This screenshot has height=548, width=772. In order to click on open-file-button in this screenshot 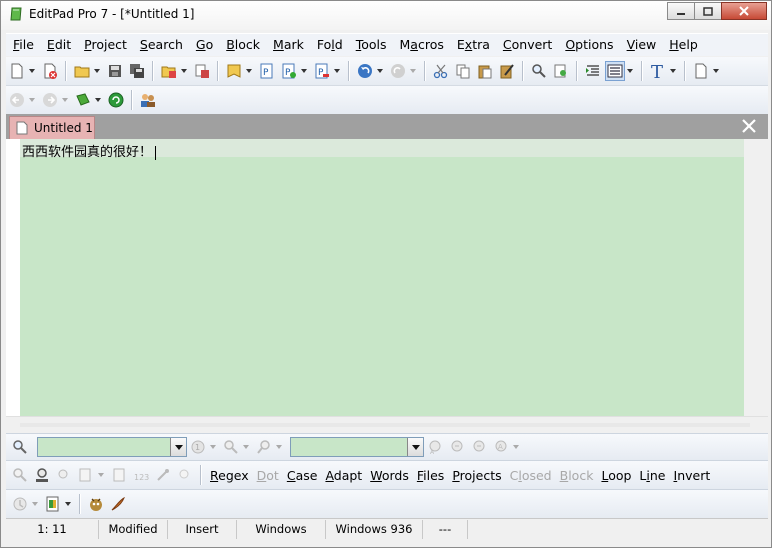, I will do `click(82, 71)`.